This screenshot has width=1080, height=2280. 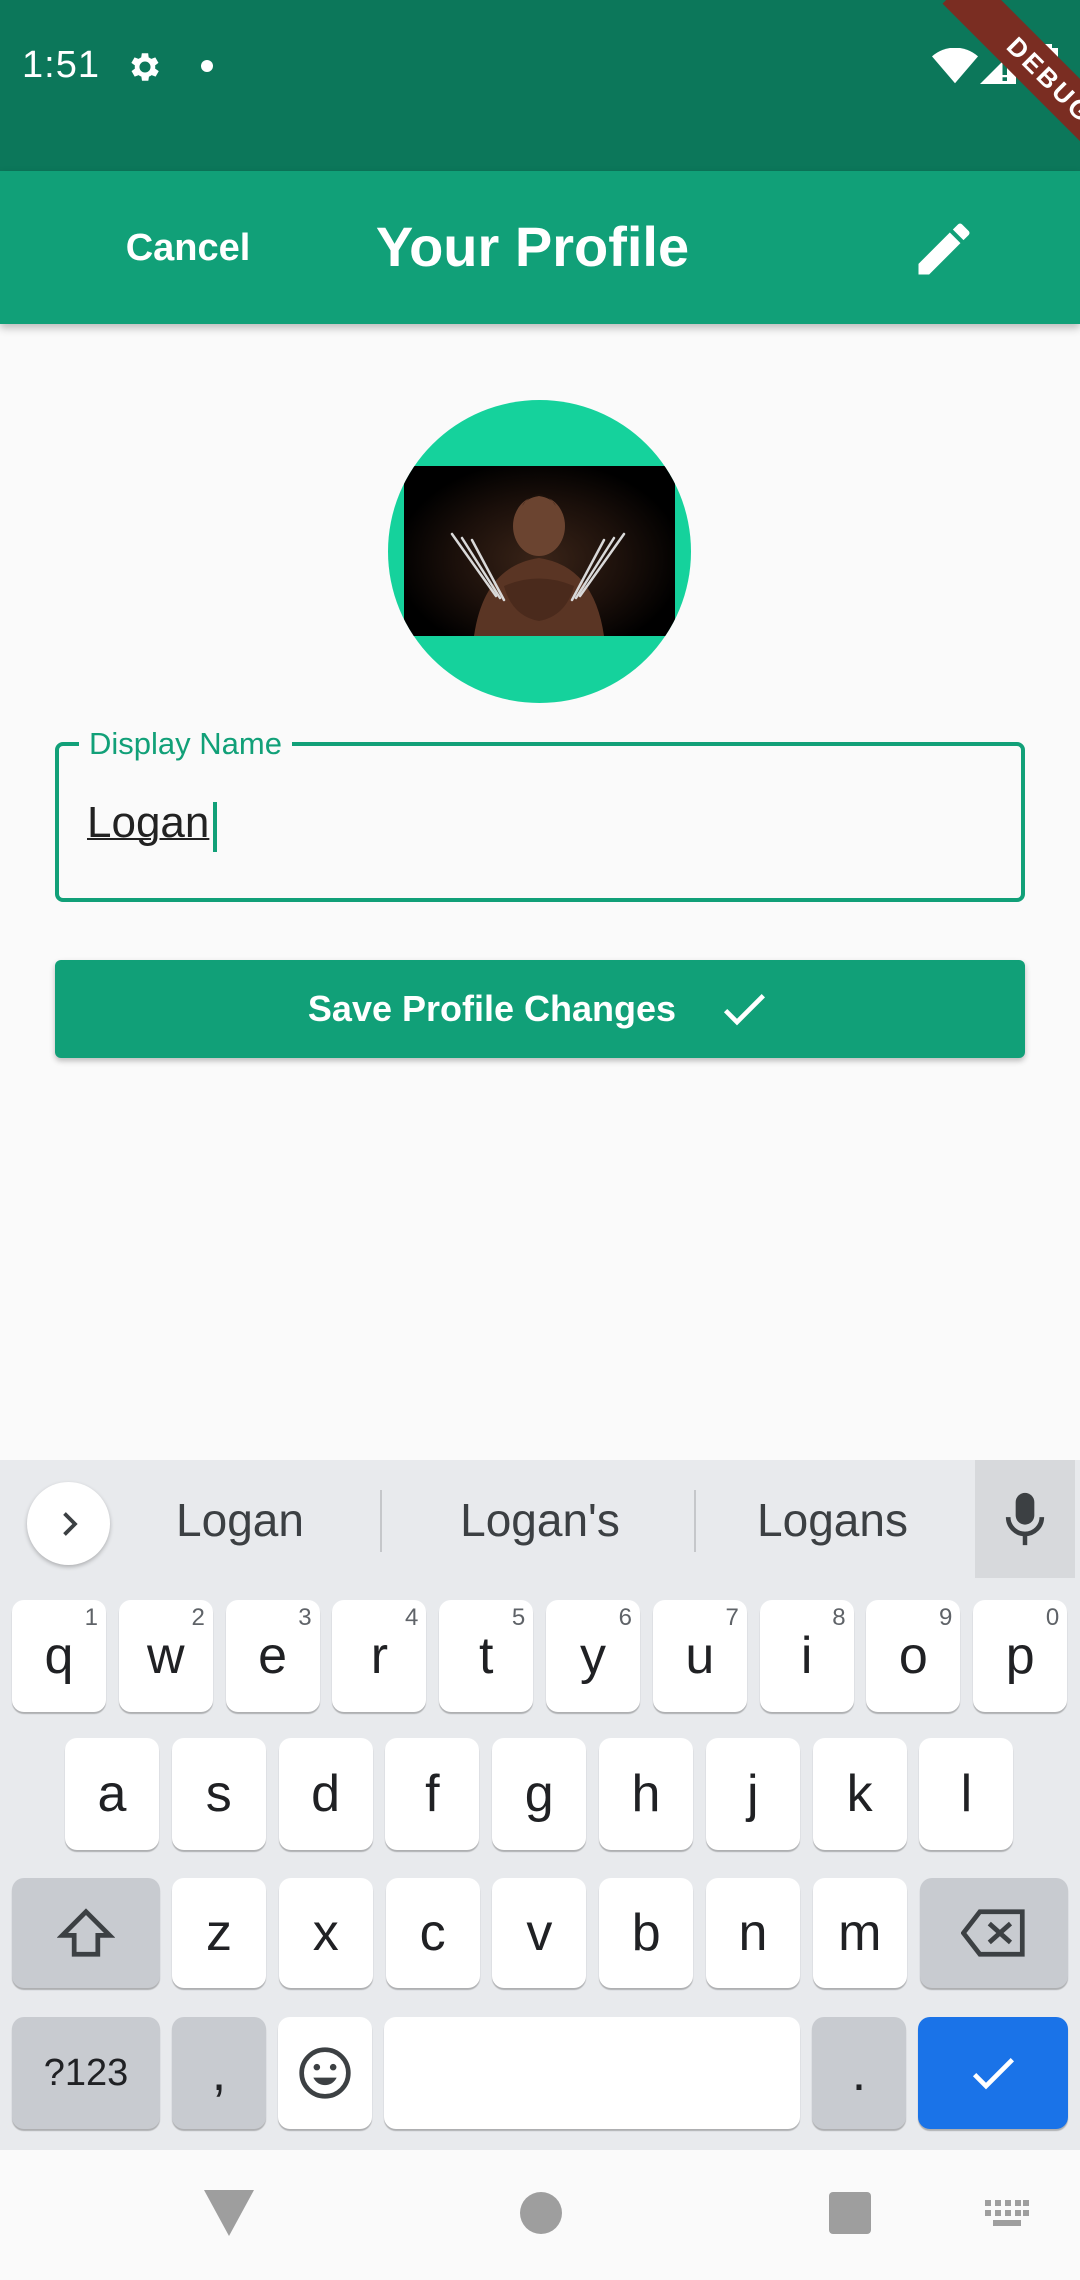 I want to click on key-i: i8, so click(x=806, y=1656).